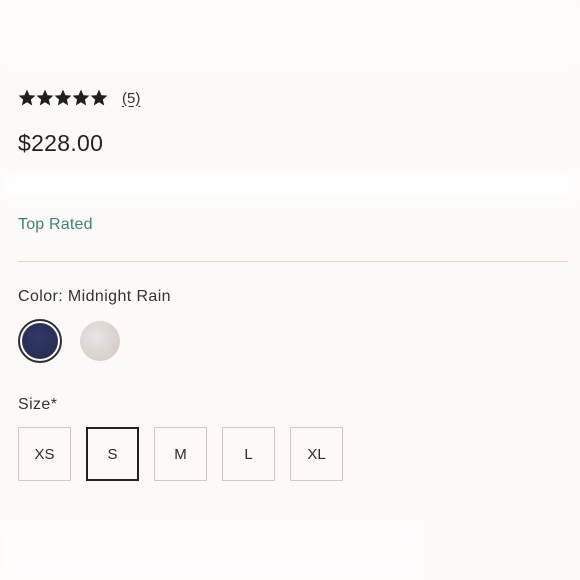 This screenshot has width=580, height=580. What do you see at coordinates (94, 296) in the screenshot?
I see `color-label: Color: Midnight Rain` at bounding box center [94, 296].